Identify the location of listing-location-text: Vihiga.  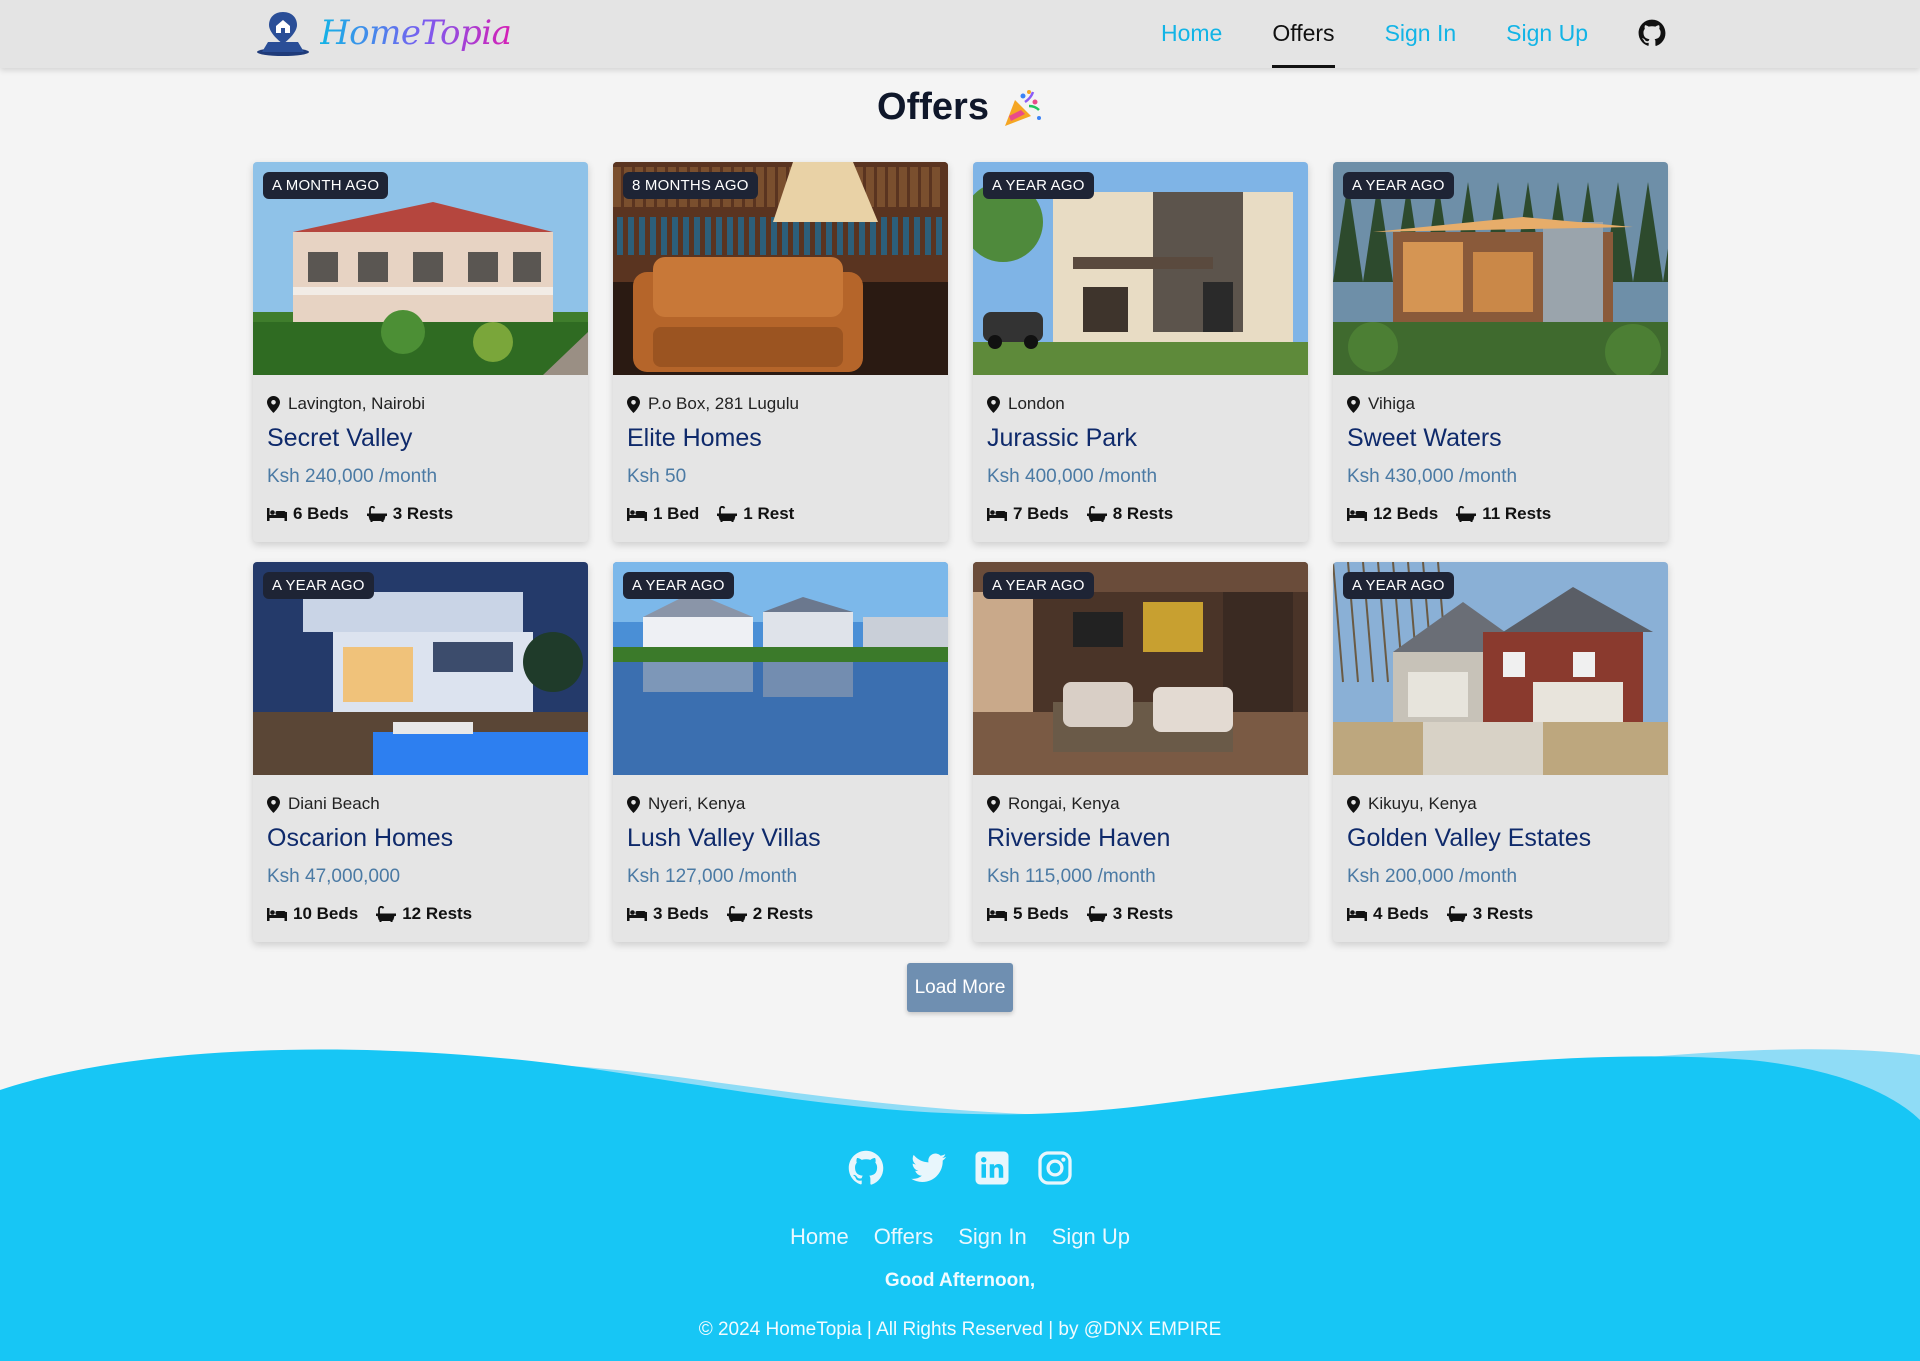
(1391, 403).